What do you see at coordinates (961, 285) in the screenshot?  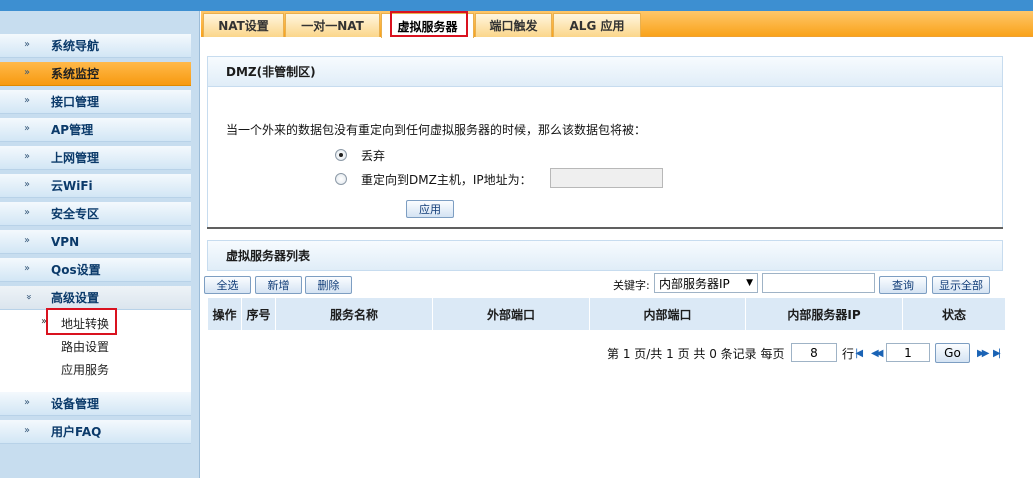 I see `show-all-button: 显示全部` at bounding box center [961, 285].